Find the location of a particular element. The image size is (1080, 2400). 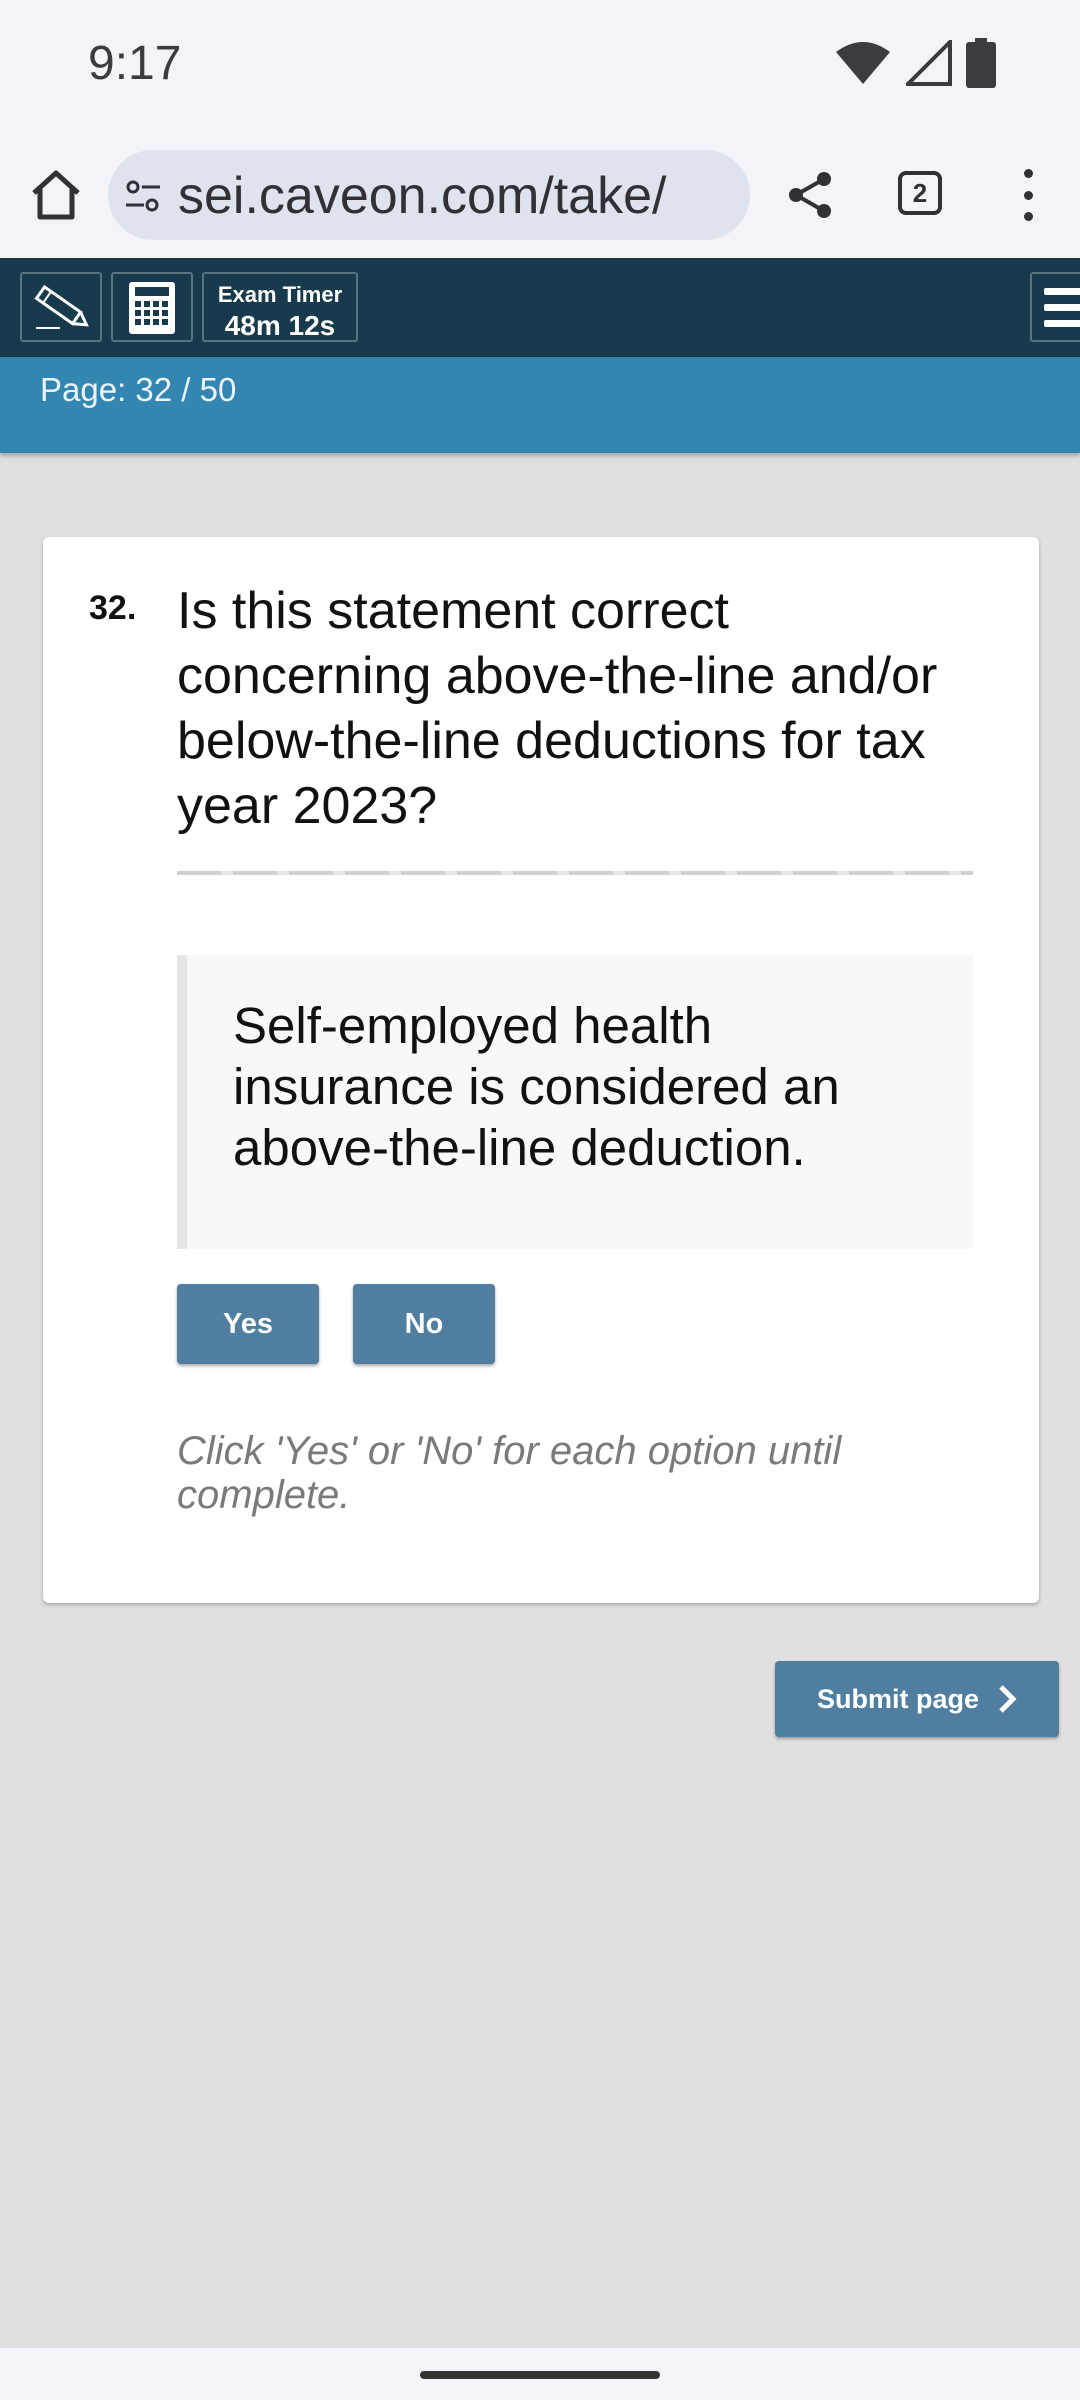

tune-icon is located at coordinates (143, 196).